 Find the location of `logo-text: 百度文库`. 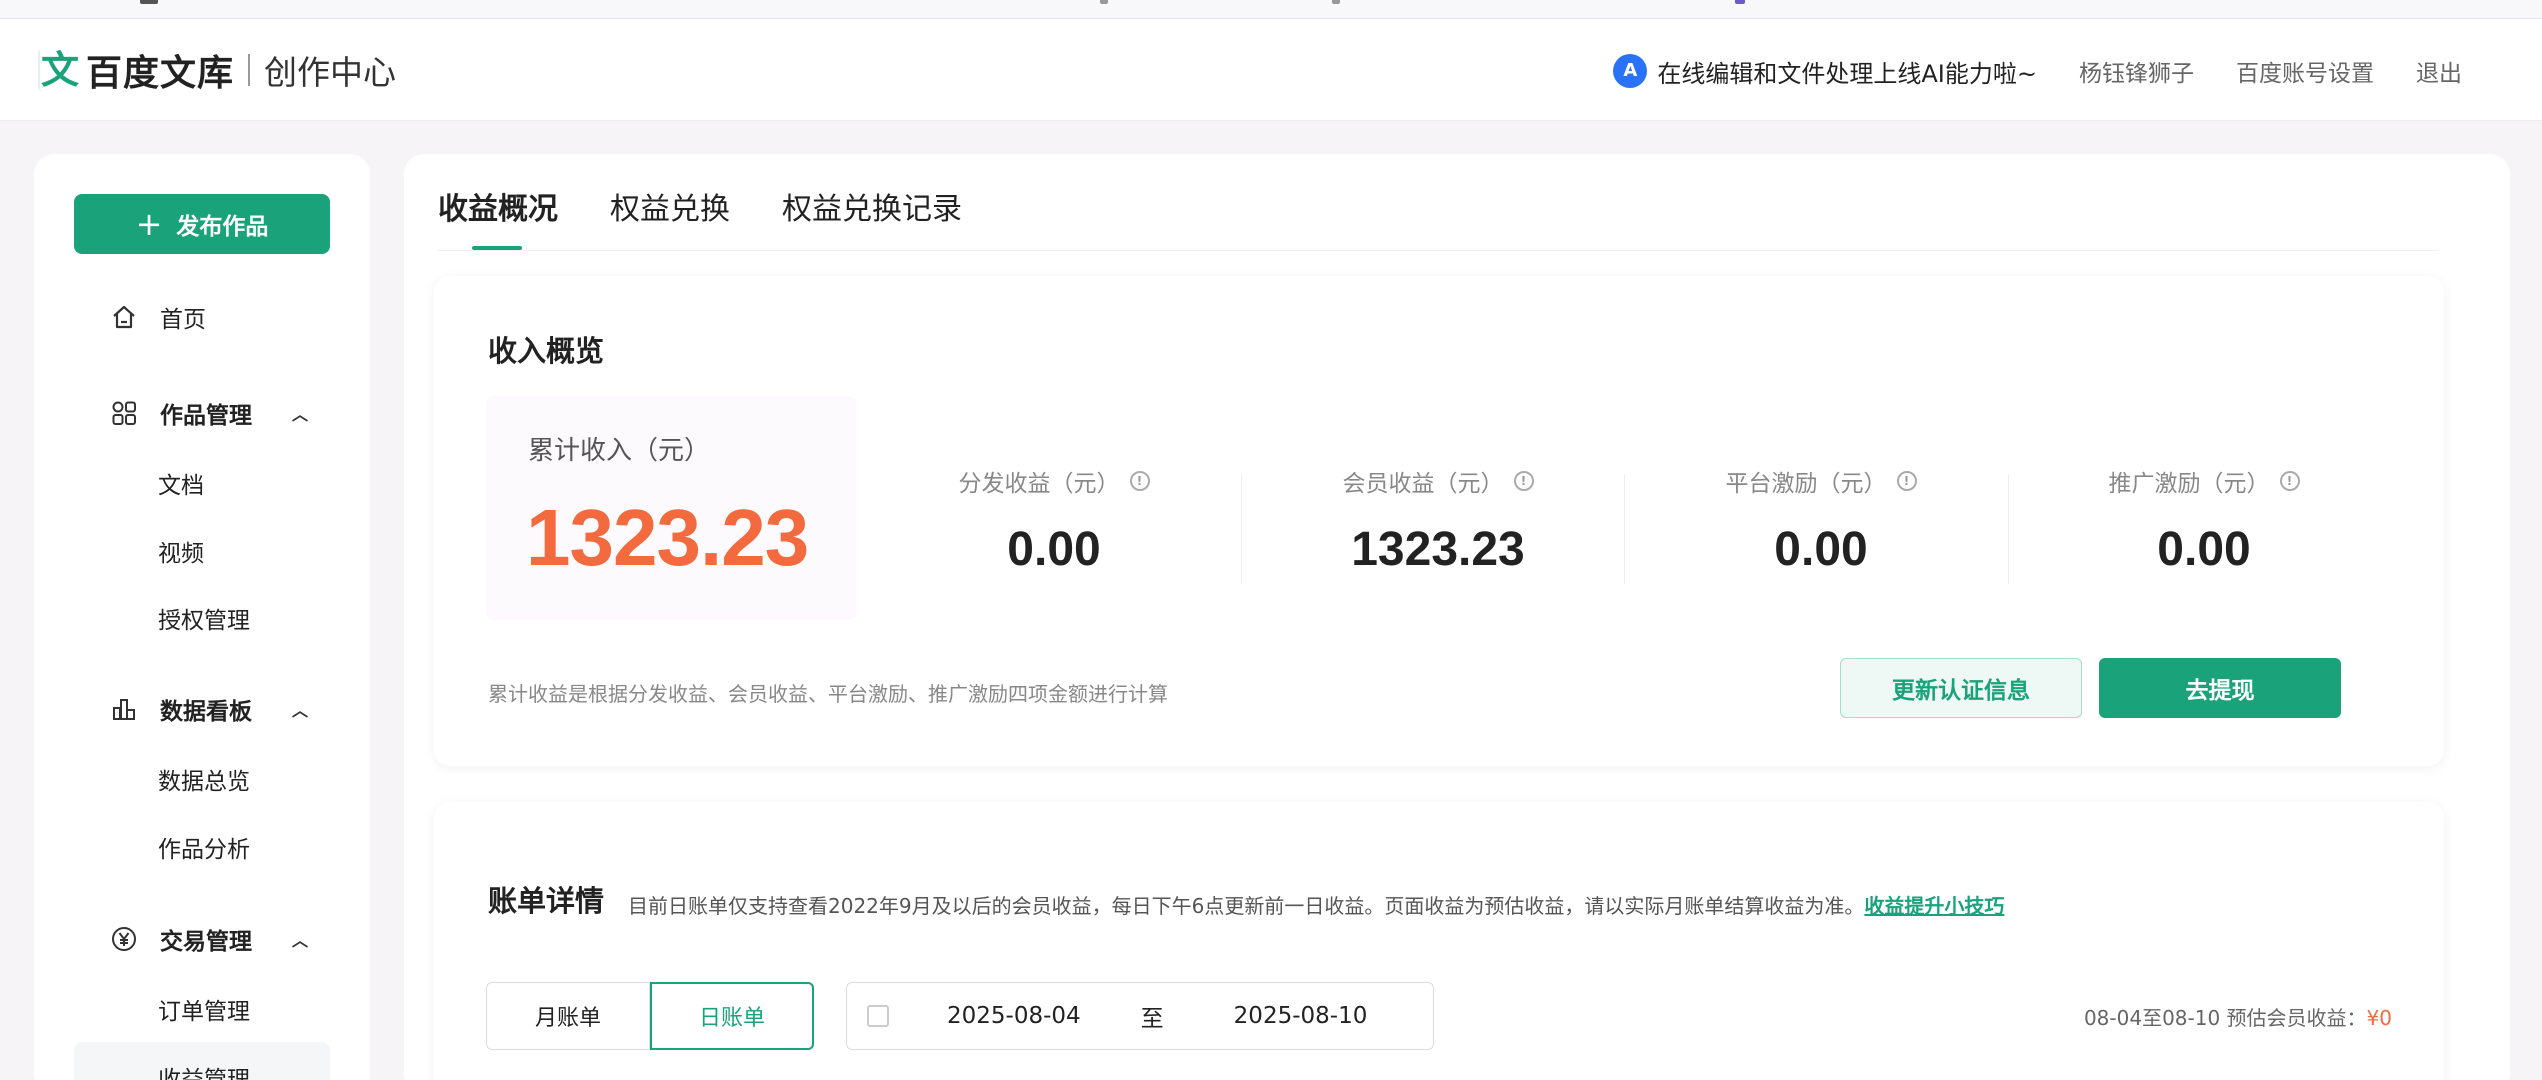

logo-text: 百度文库 is located at coordinates (160, 73).